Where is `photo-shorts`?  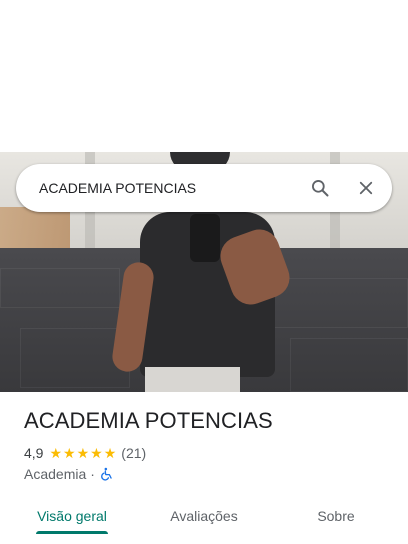 photo-shorts is located at coordinates (192, 379).